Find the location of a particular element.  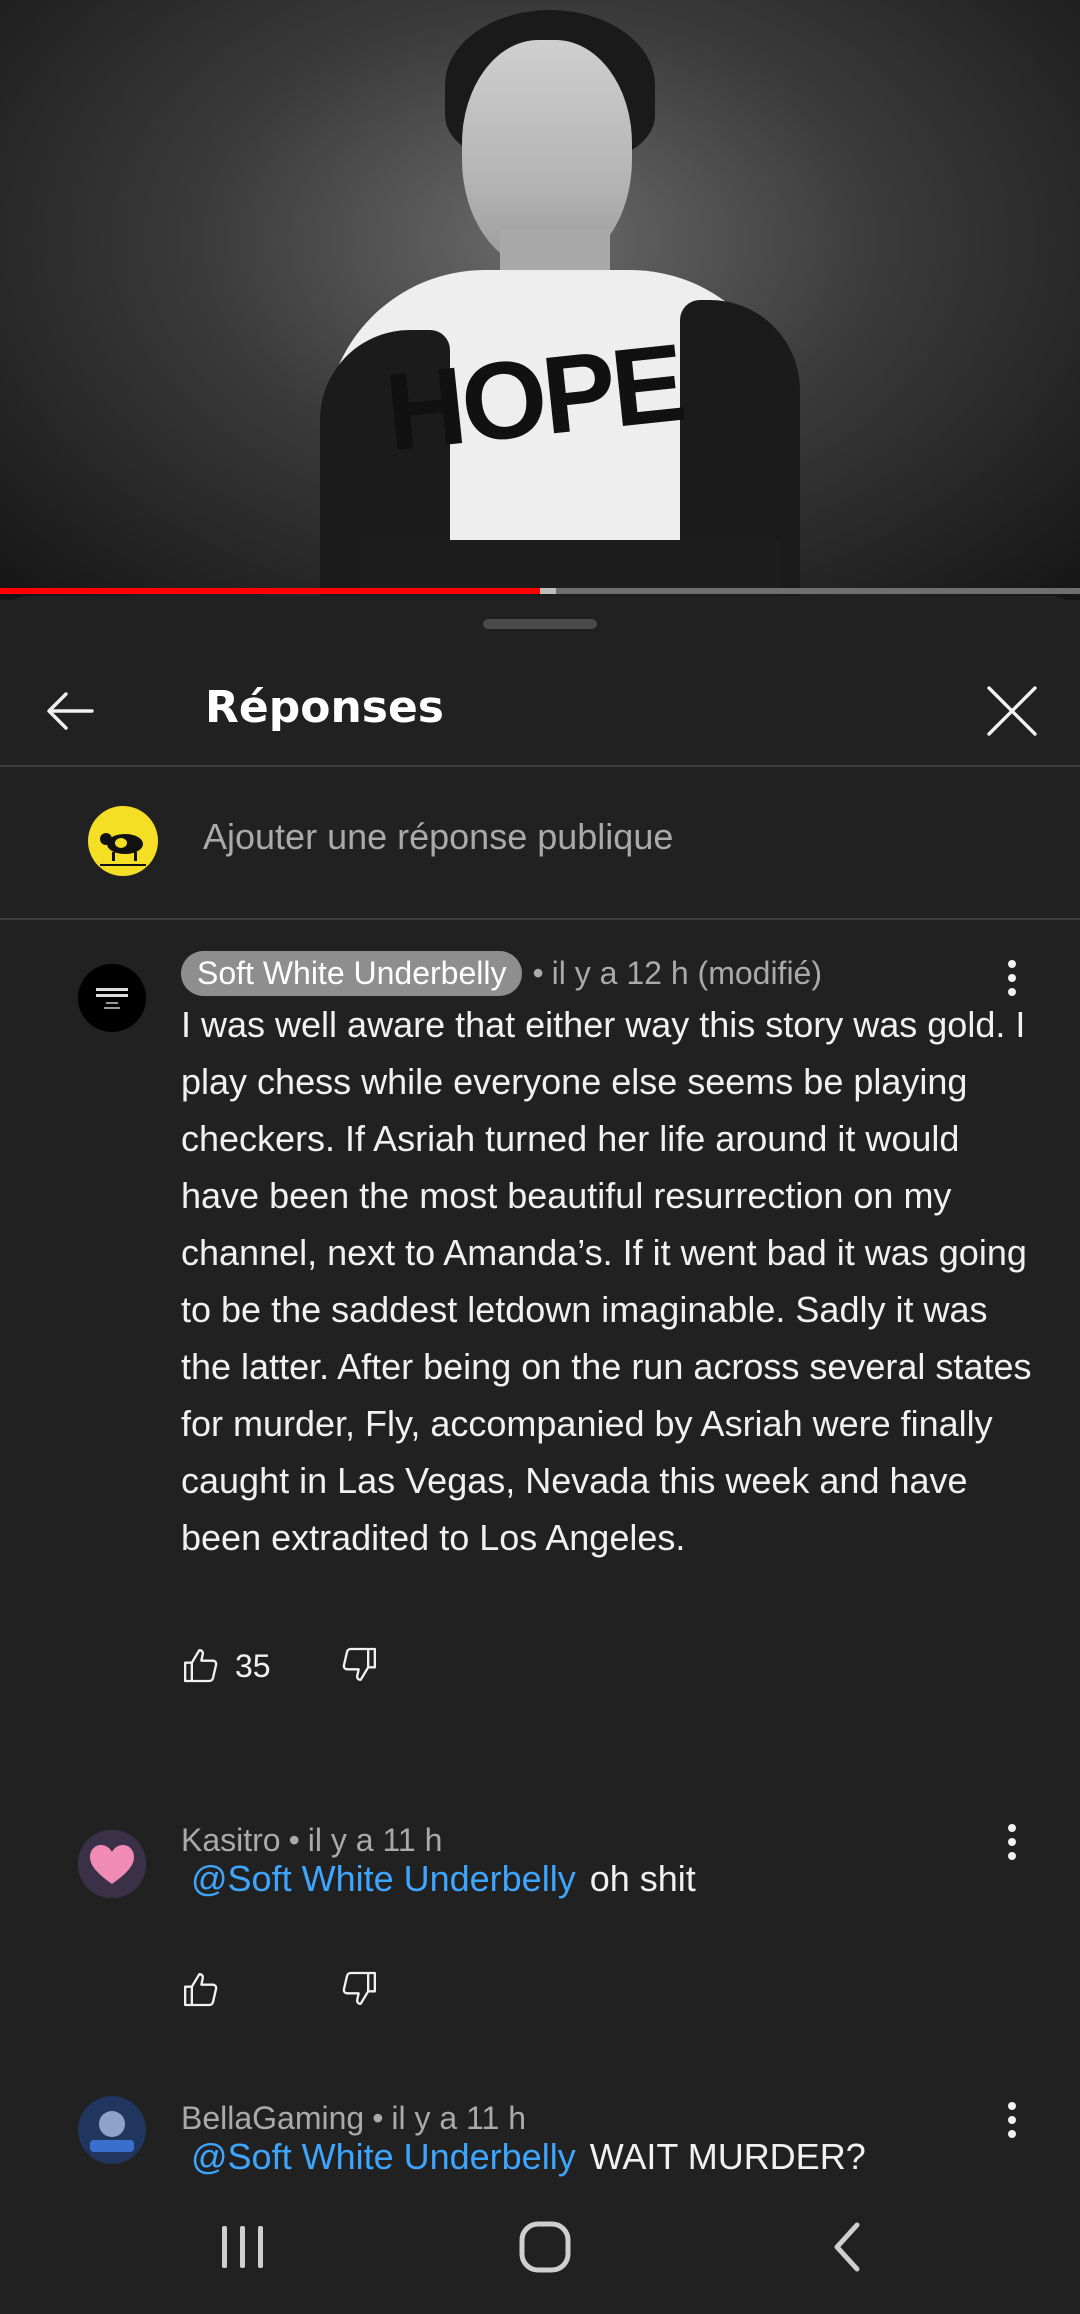

like-button is located at coordinates (208, 1990).